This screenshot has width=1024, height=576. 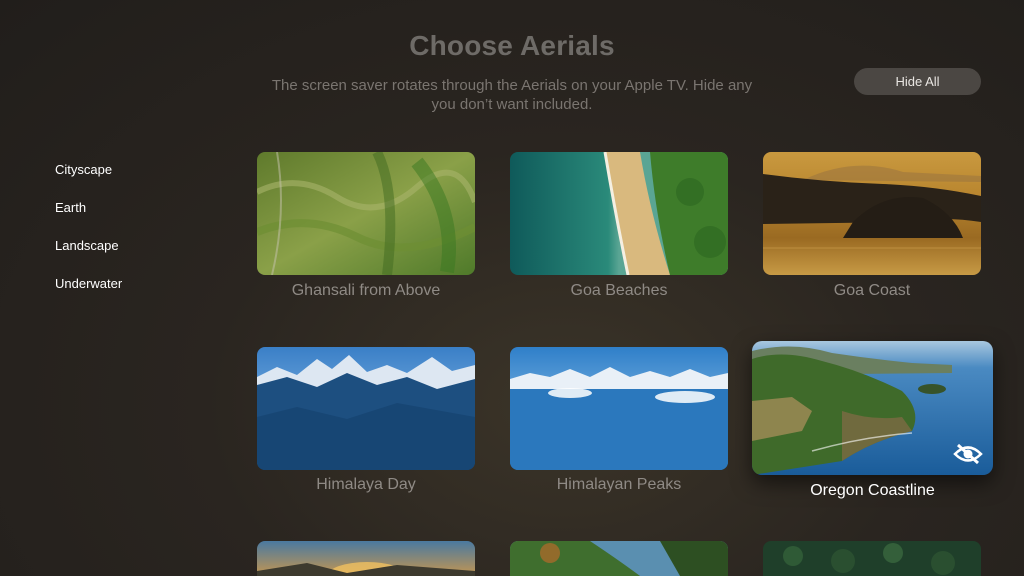 I want to click on aerial-label: Goa Beaches, so click(x=619, y=290).